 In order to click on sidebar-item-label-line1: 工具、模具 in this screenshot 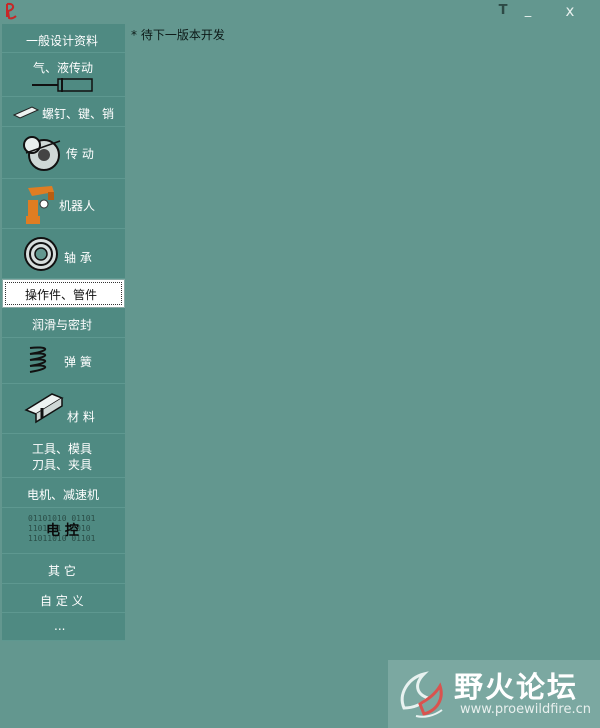, I will do `click(62, 449)`.